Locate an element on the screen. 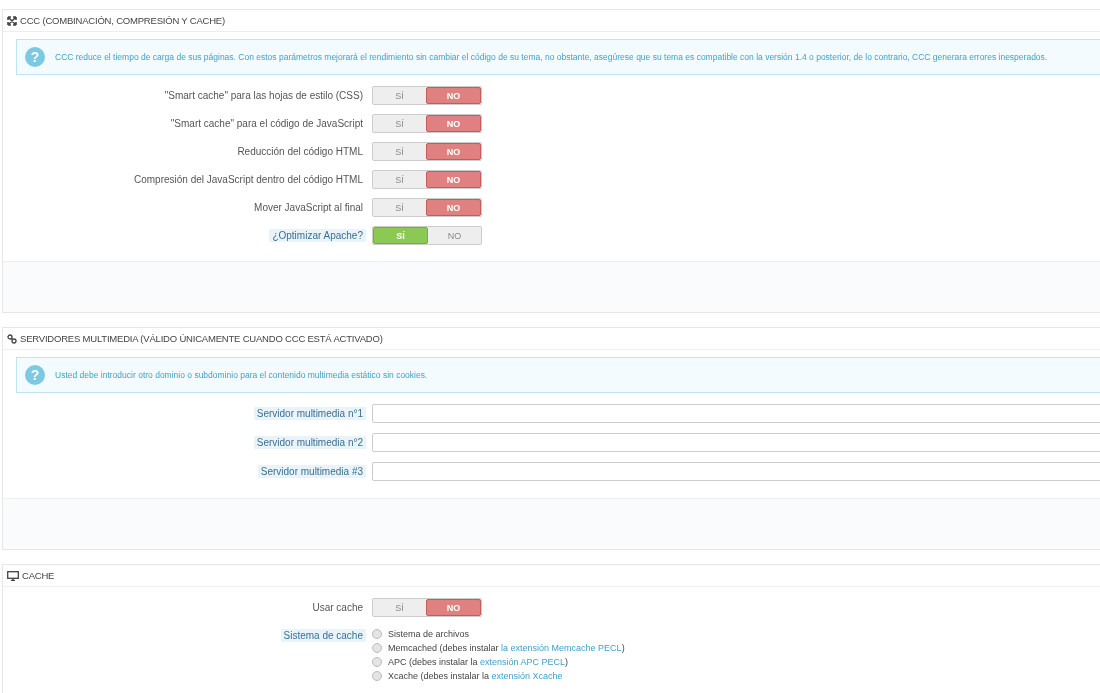 The height and width of the screenshot is (693, 1100). hint-label: Servidor multimedia n°2 is located at coordinates (309, 442).